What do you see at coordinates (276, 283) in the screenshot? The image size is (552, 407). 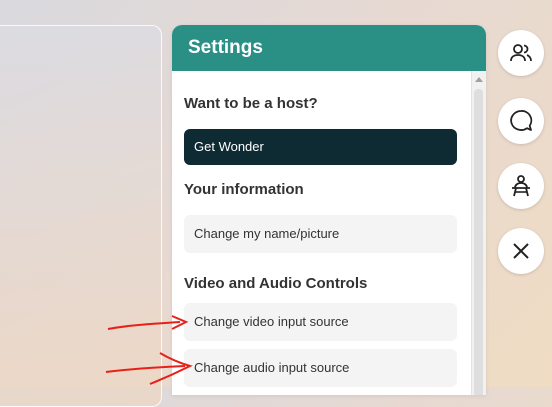 I see `video-audio-section-title: Video and Audio Controls` at bounding box center [276, 283].